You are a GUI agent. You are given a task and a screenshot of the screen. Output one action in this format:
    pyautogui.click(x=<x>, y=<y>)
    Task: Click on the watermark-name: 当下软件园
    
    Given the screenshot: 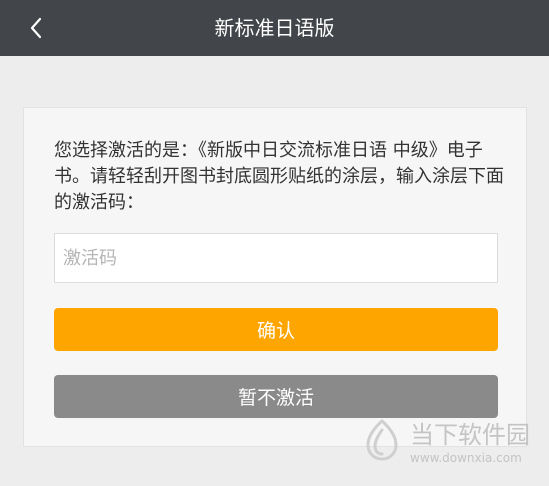 What is the action you would take?
    pyautogui.click(x=470, y=435)
    